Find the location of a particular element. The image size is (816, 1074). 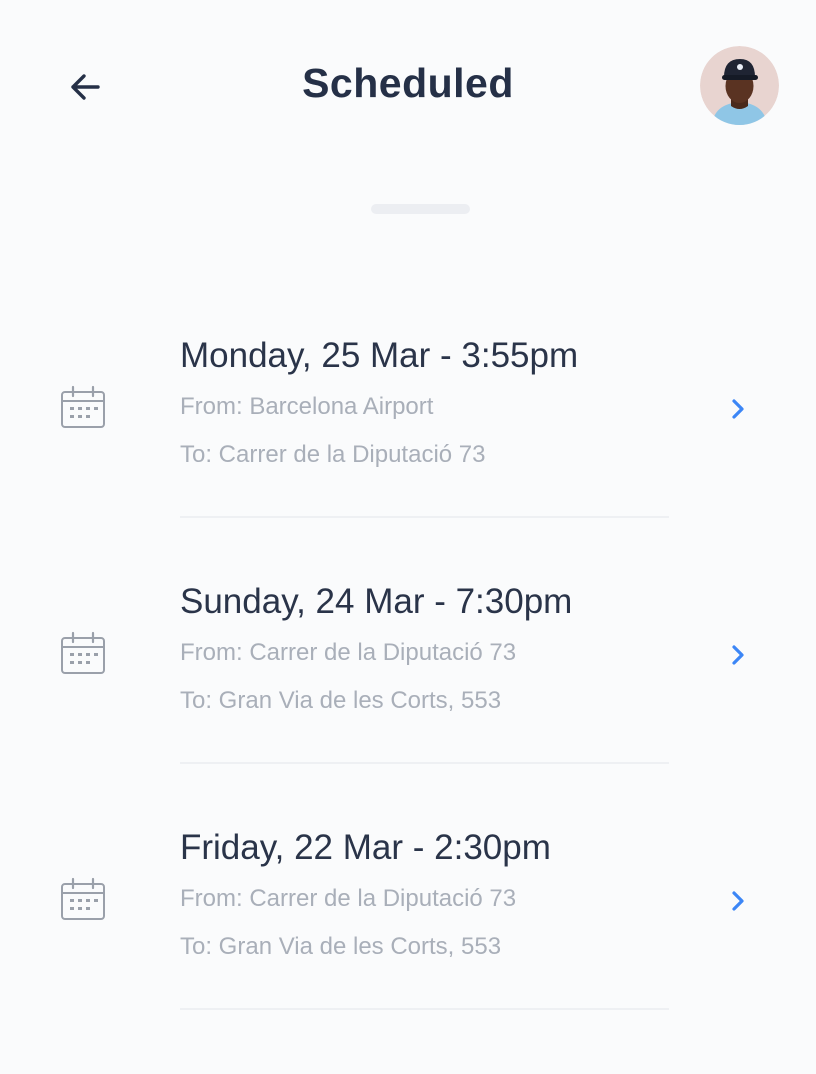

trip-date: Monday, 25 Mar - 3:55pm is located at coordinates (379, 355).